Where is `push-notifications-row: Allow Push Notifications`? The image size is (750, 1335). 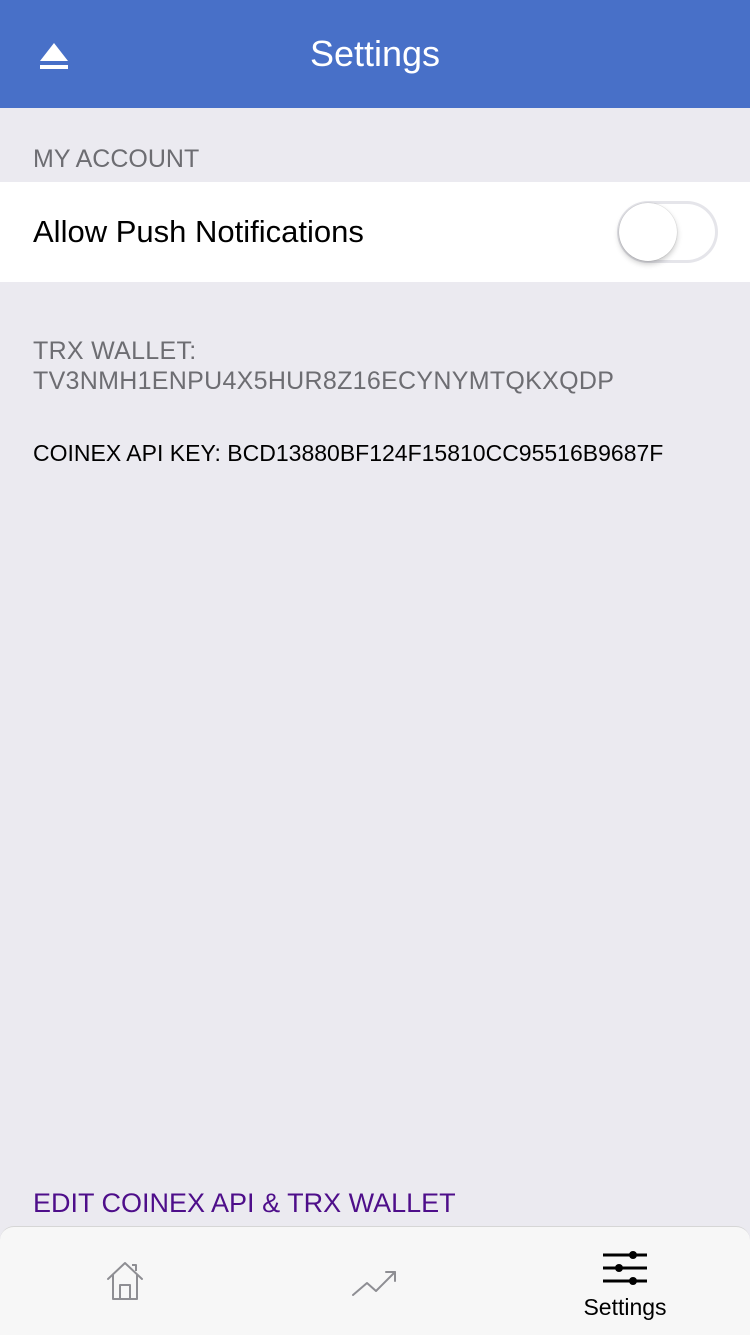 push-notifications-row: Allow Push Notifications is located at coordinates (375, 232).